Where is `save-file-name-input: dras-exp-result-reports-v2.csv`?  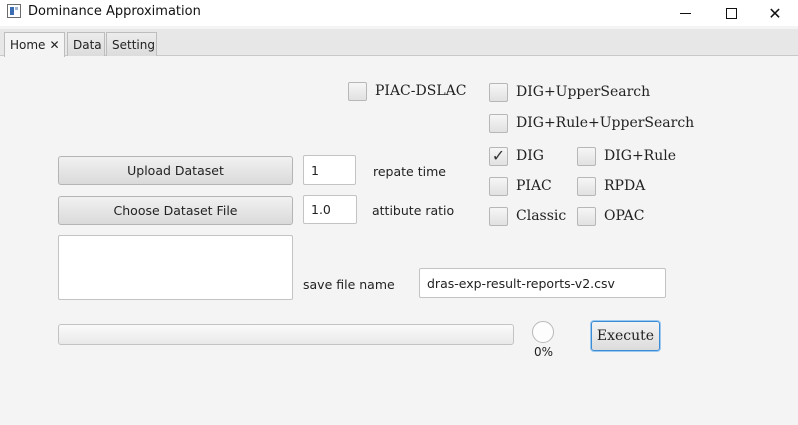
save-file-name-input: dras-exp-result-reports-v2.csv is located at coordinates (542, 283).